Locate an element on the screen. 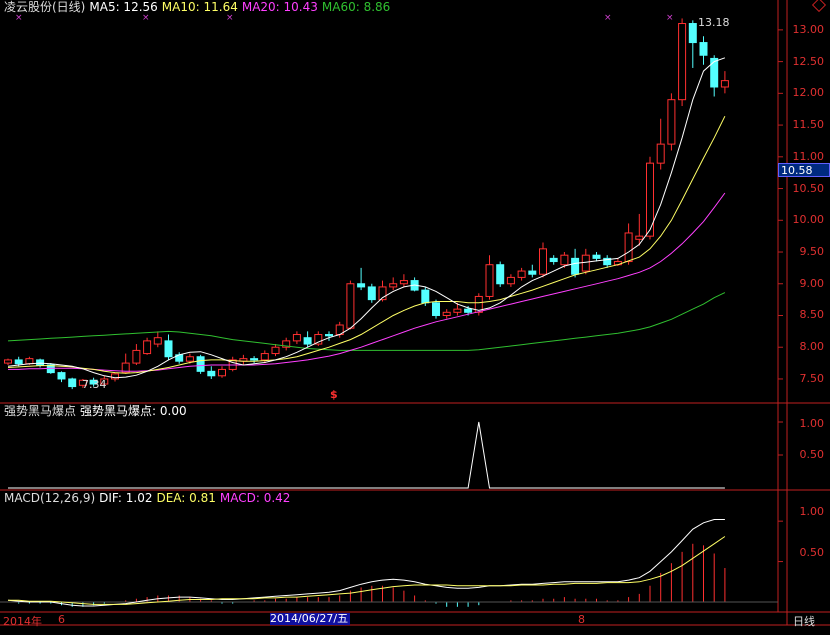 This screenshot has height=635, width=830. indicator1-axis-1: 1.00 is located at coordinates (812, 423).